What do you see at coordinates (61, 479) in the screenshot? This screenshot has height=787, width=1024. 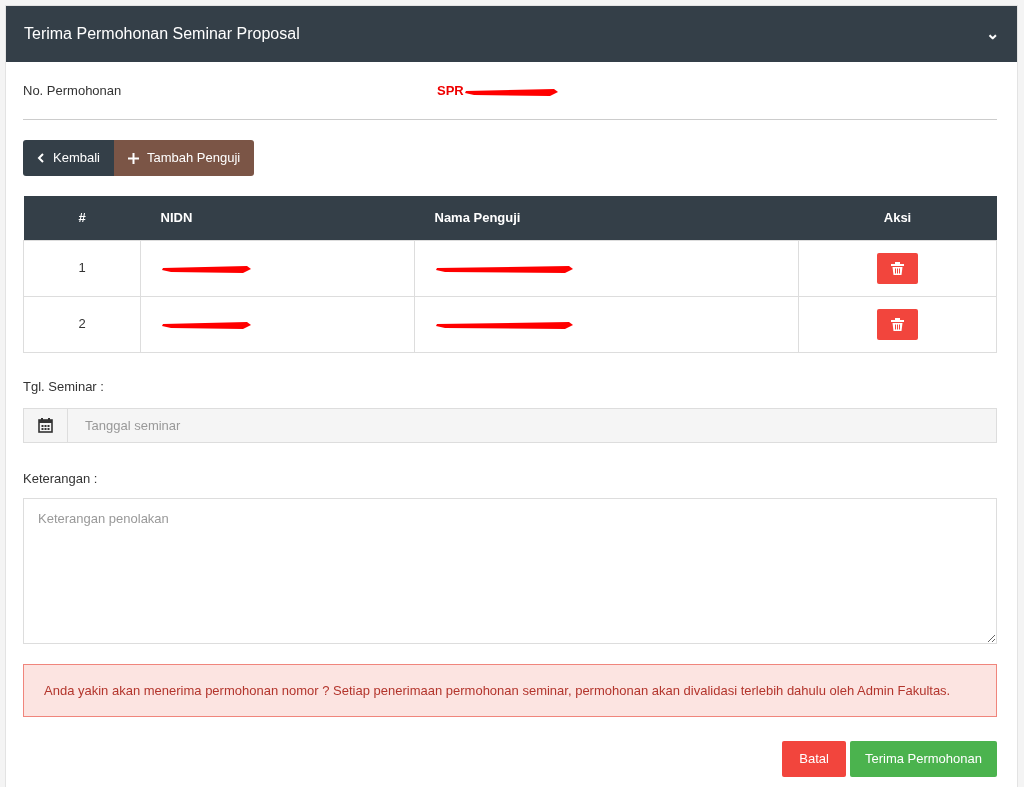 I see `field-label: Keterangan :` at bounding box center [61, 479].